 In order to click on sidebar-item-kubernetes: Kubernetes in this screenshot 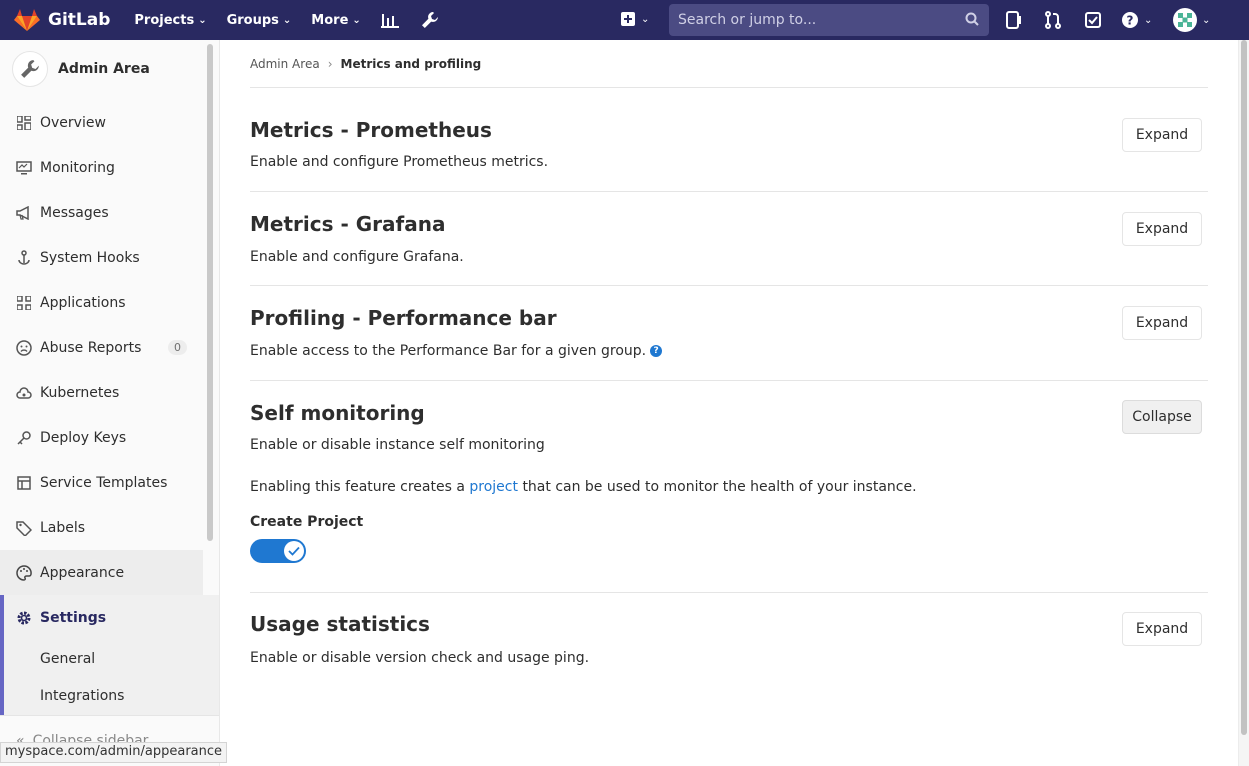, I will do `click(101, 392)`.